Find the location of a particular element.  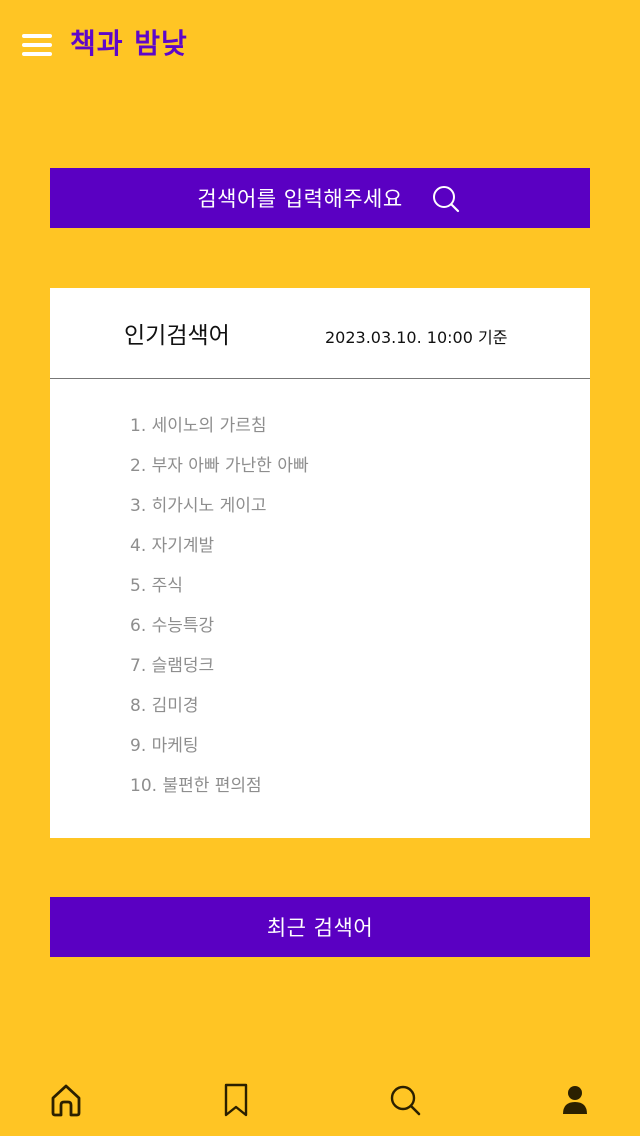

bookmark-icon is located at coordinates (236, 1100).